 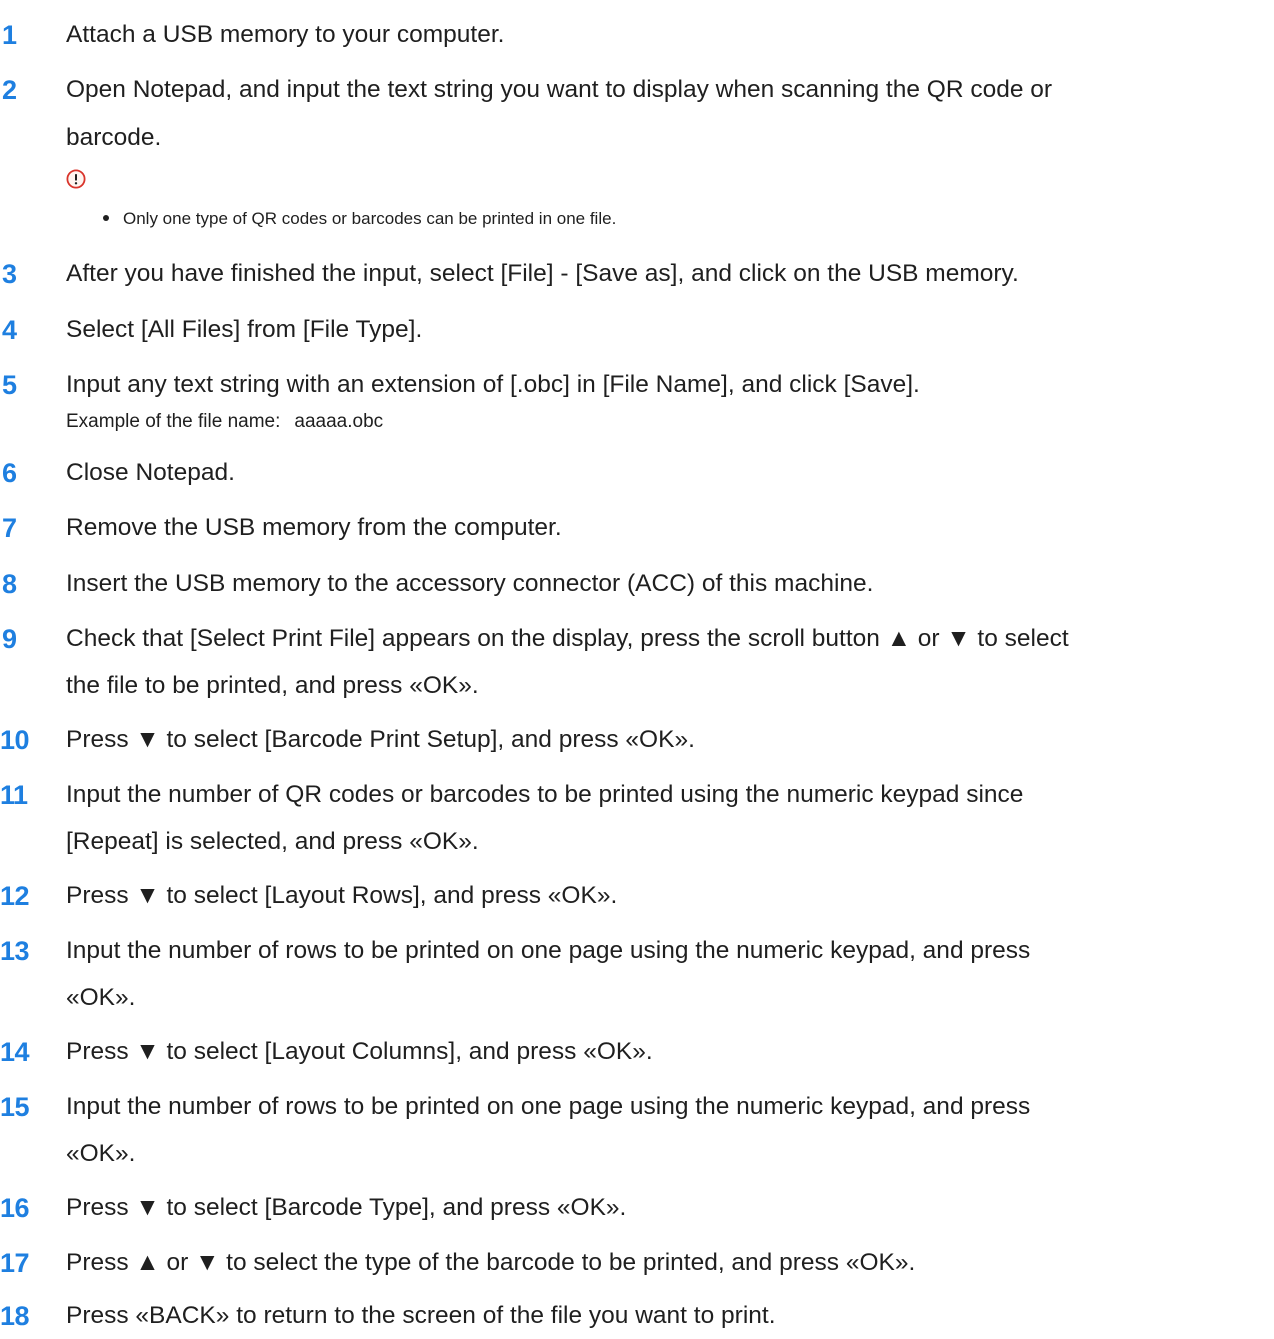 I want to click on step-number: 16, so click(x=15, y=1208).